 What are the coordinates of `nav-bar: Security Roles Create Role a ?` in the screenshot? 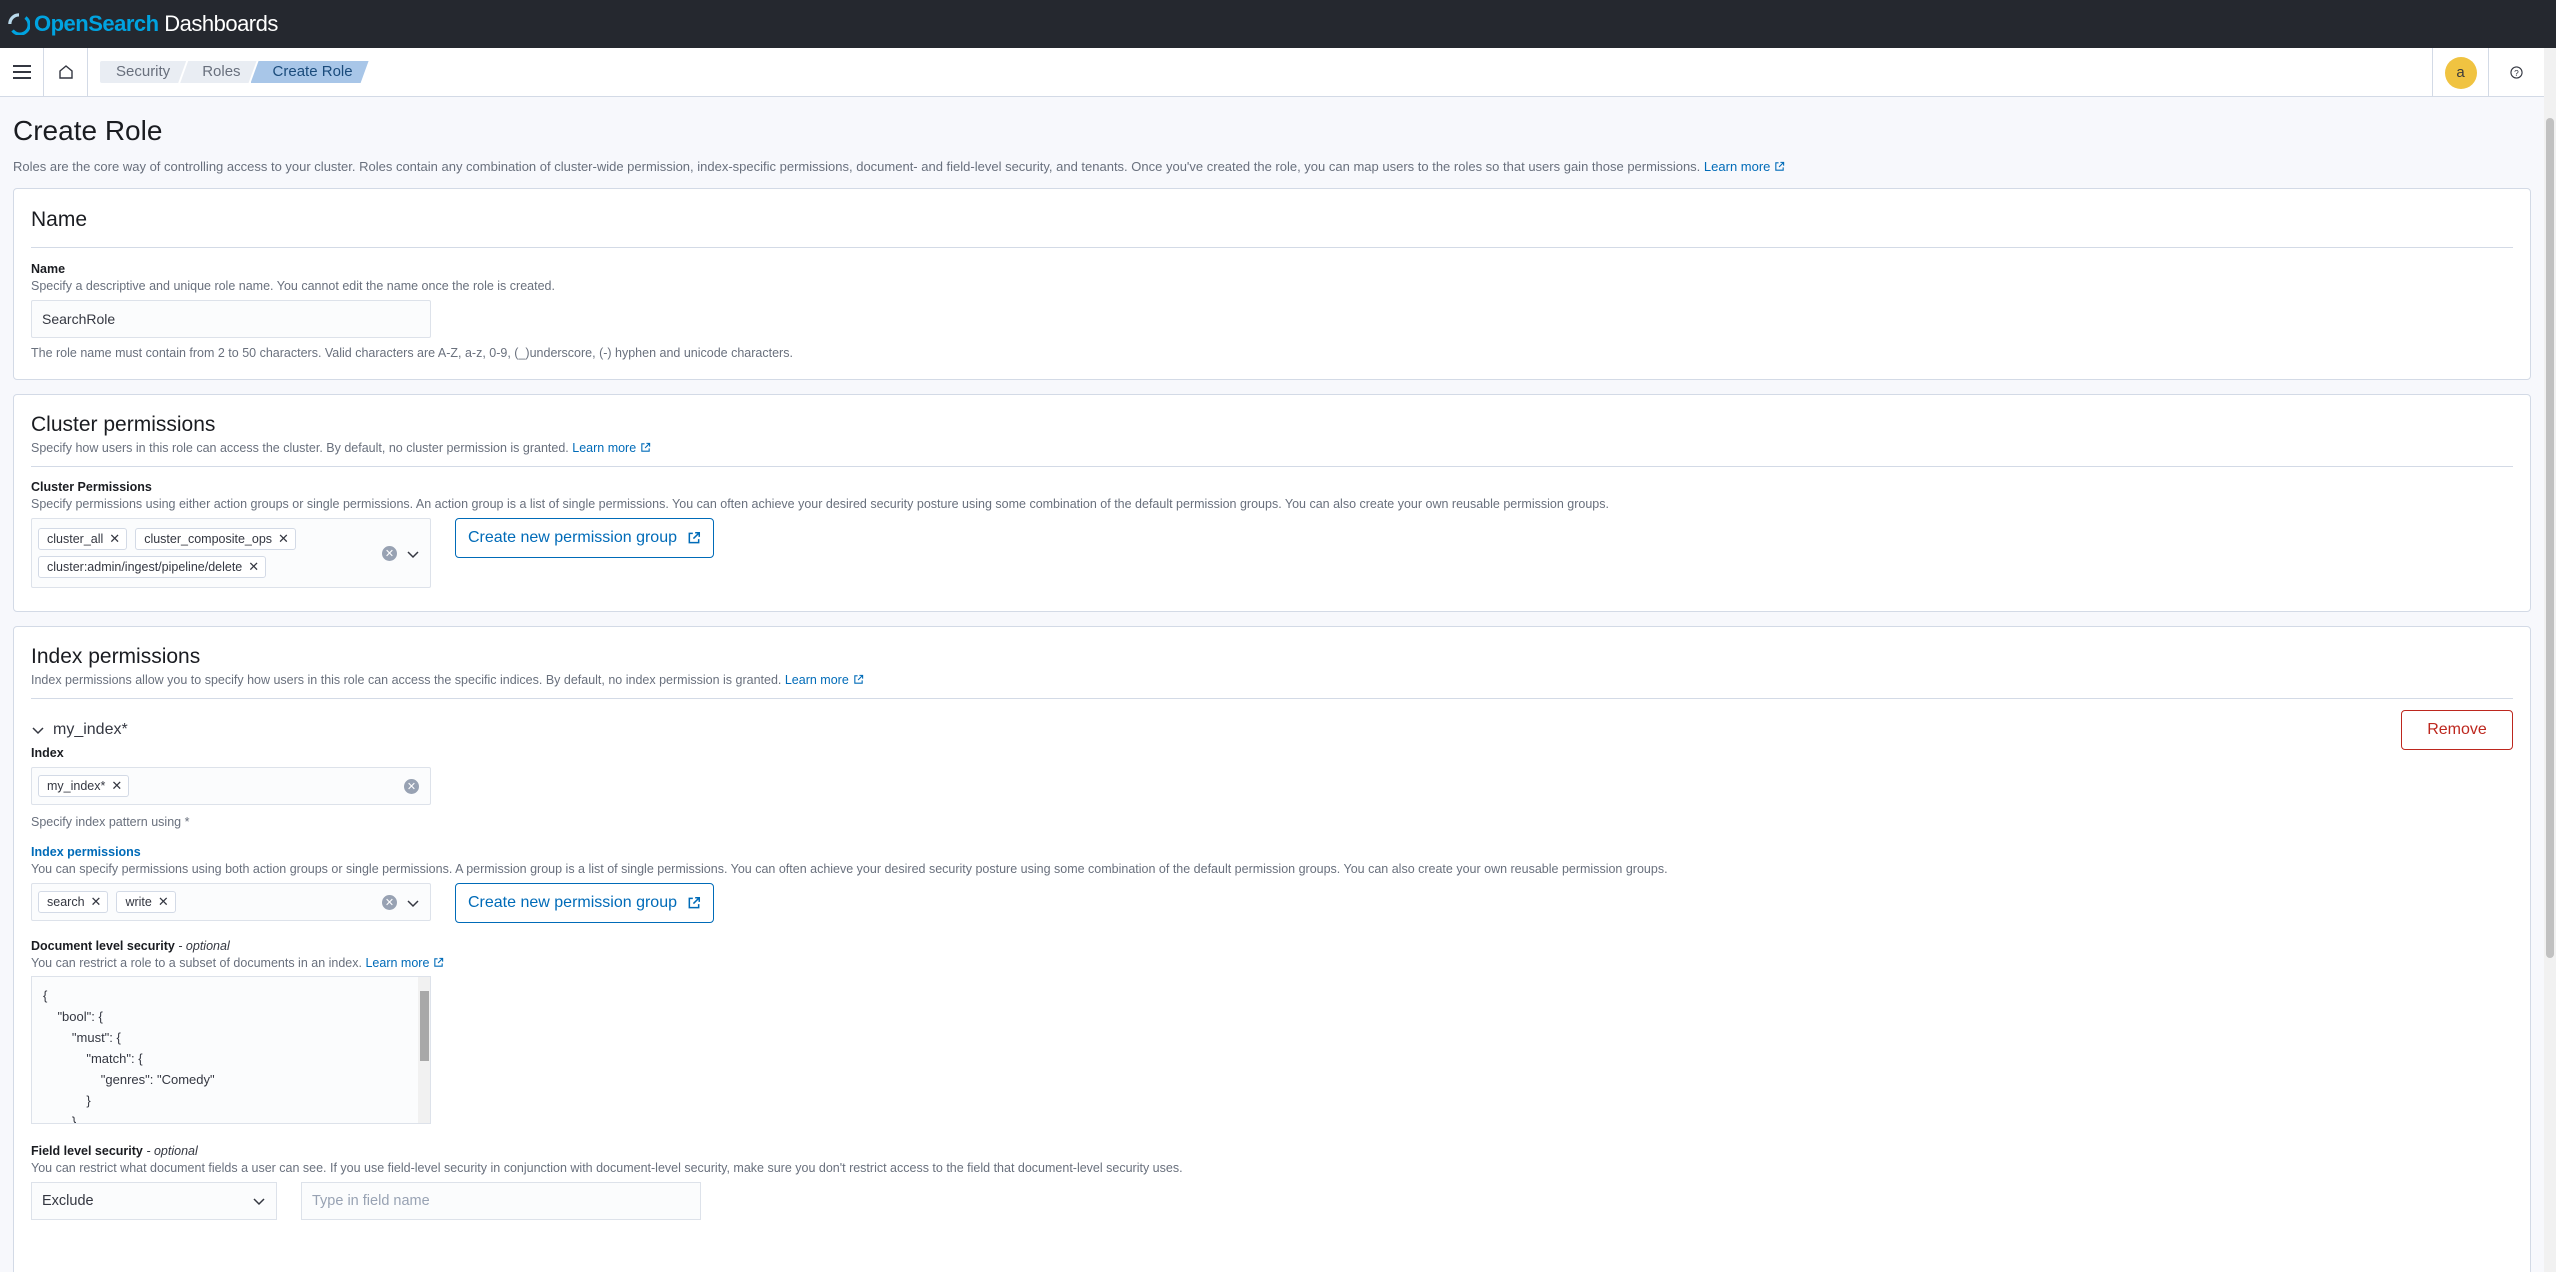 It's located at (1272, 72).